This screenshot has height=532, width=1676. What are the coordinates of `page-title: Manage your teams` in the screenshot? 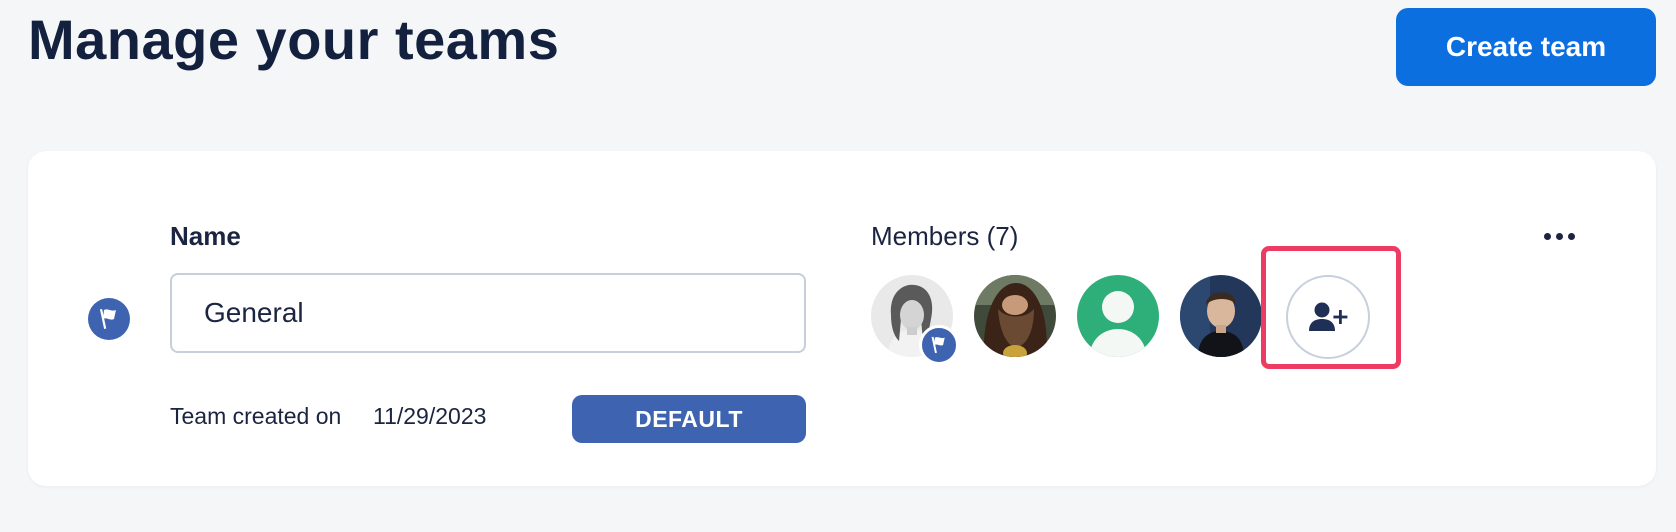 It's located at (294, 39).